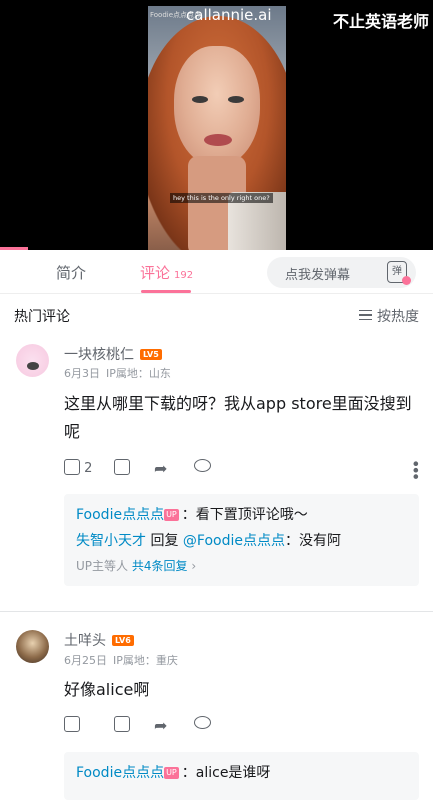  I want to click on danmaku-toggle-button: 弹, so click(395, 272).